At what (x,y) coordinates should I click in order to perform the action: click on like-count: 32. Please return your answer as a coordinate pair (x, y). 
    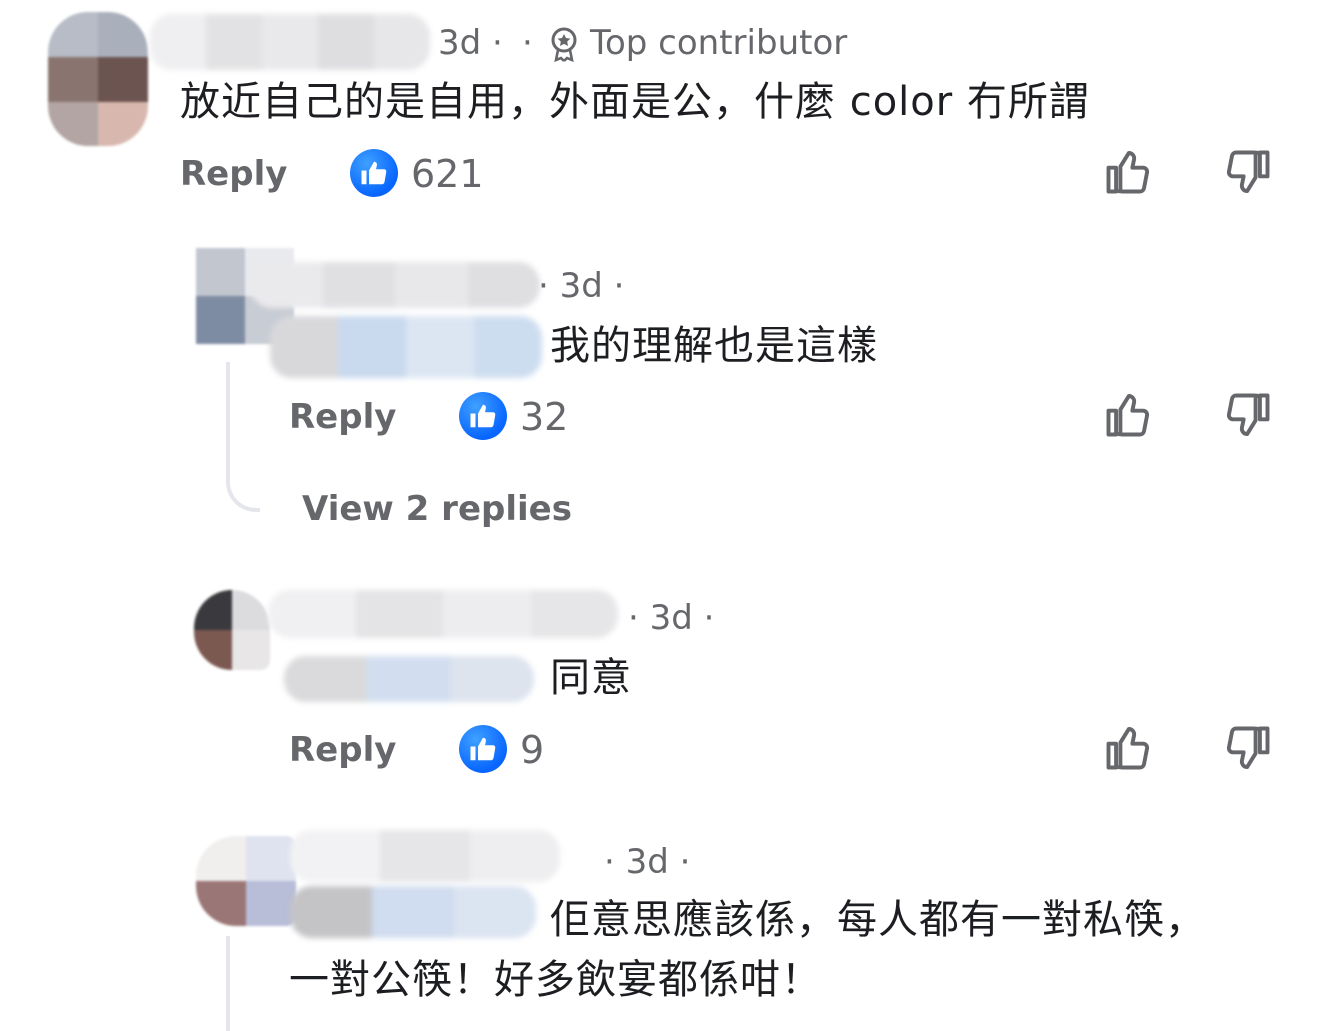
    Looking at the image, I should click on (544, 417).